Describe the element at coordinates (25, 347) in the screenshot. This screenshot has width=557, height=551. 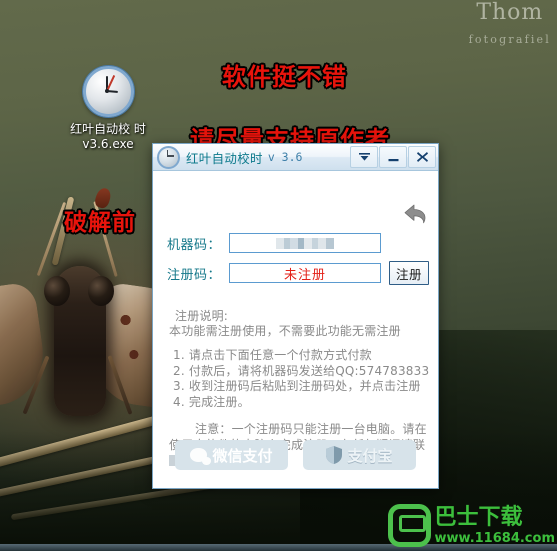
I see `butterfly-left-wing` at that location.